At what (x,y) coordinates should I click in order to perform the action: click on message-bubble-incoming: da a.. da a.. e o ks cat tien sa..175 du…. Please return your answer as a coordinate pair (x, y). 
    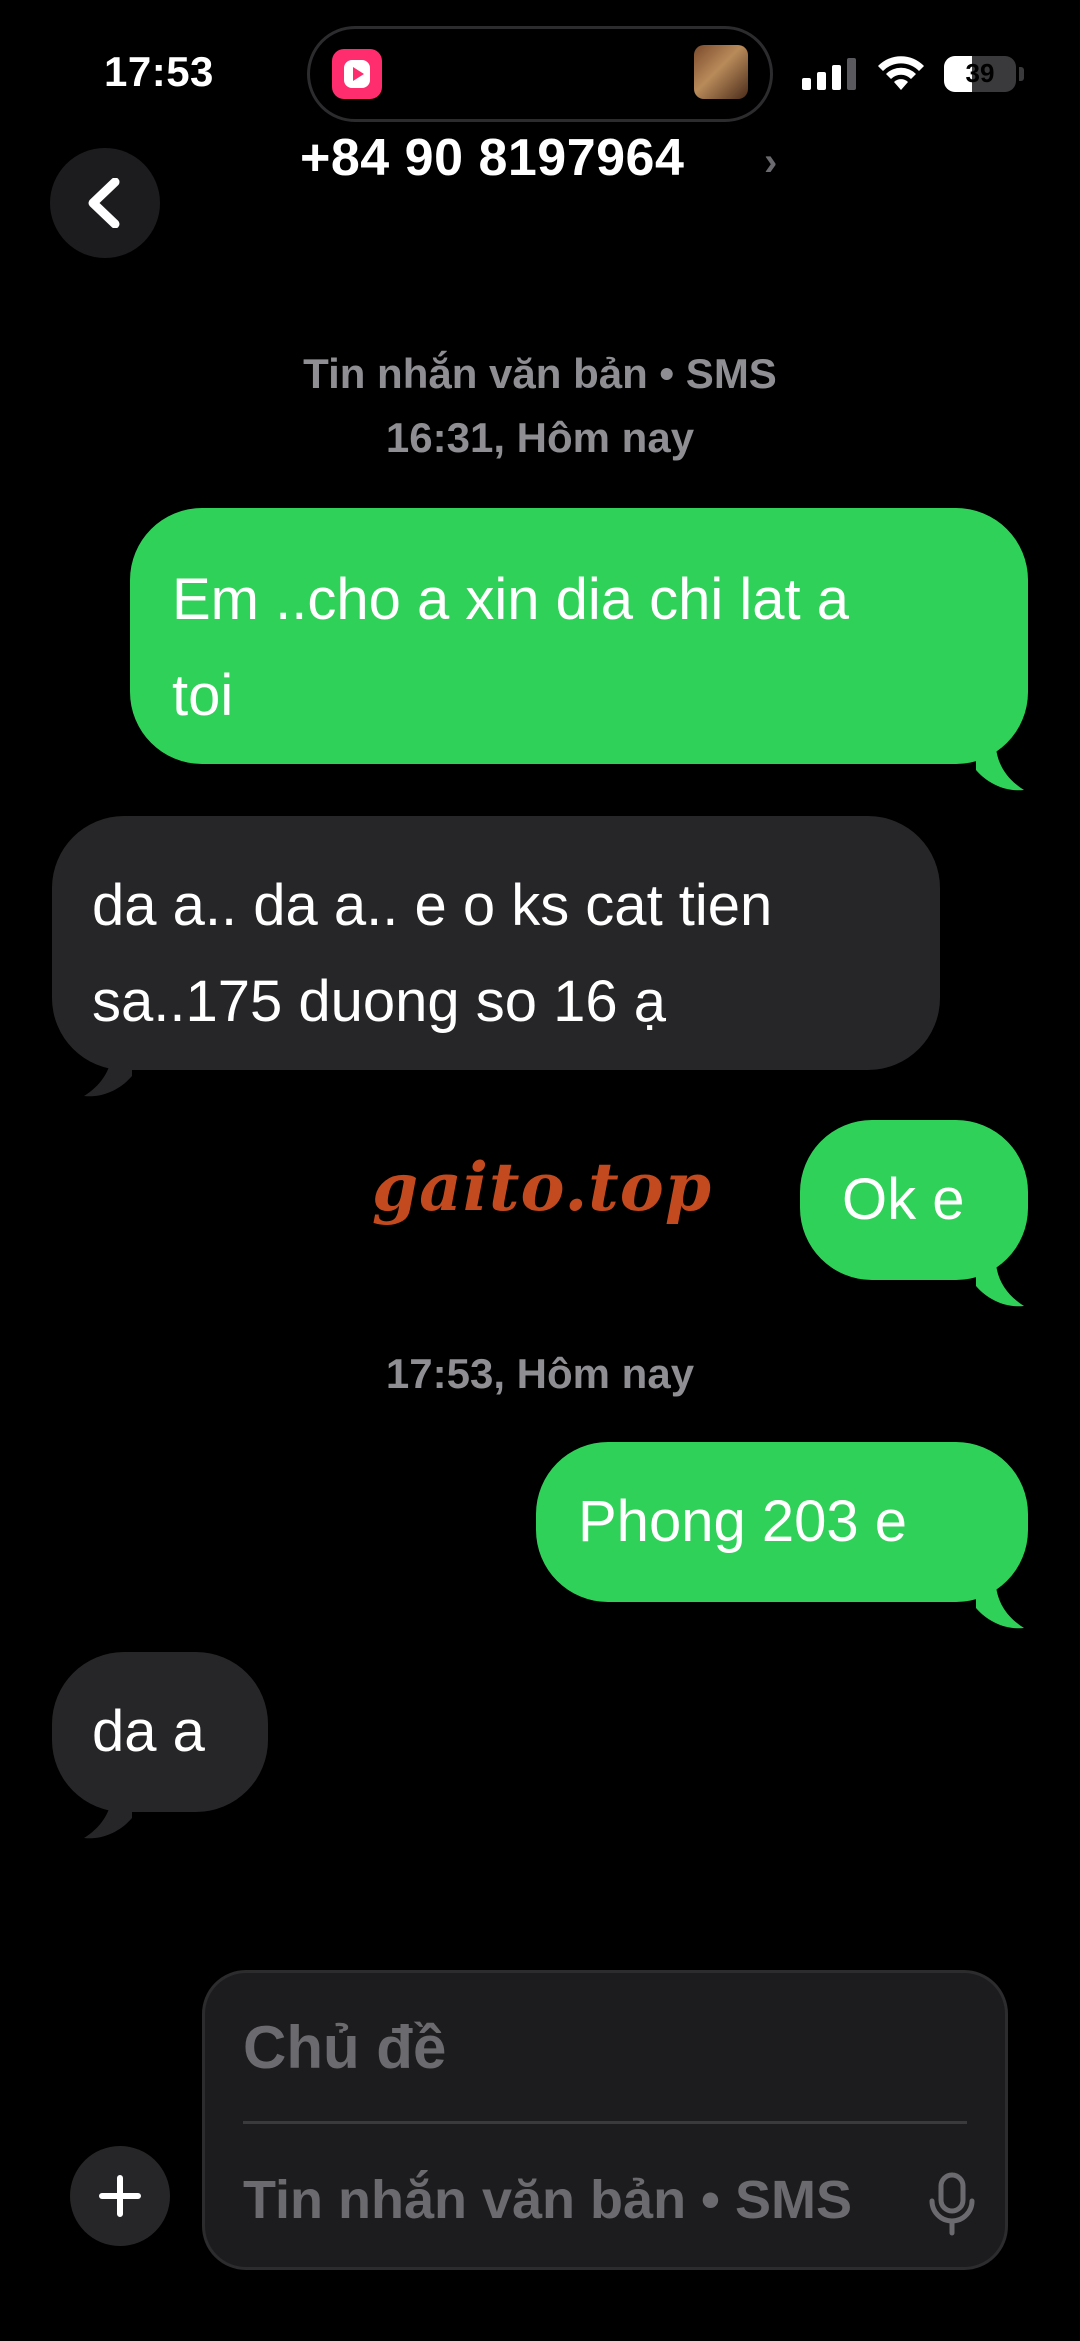
    Looking at the image, I should click on (496, 943).